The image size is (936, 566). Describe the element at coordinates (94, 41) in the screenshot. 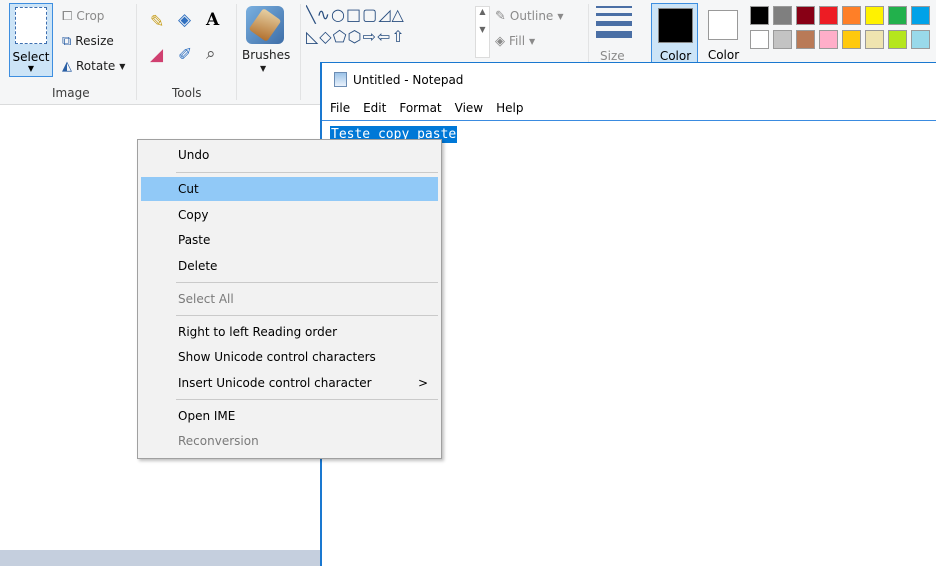

I see `resize-label: Resize` at that location.